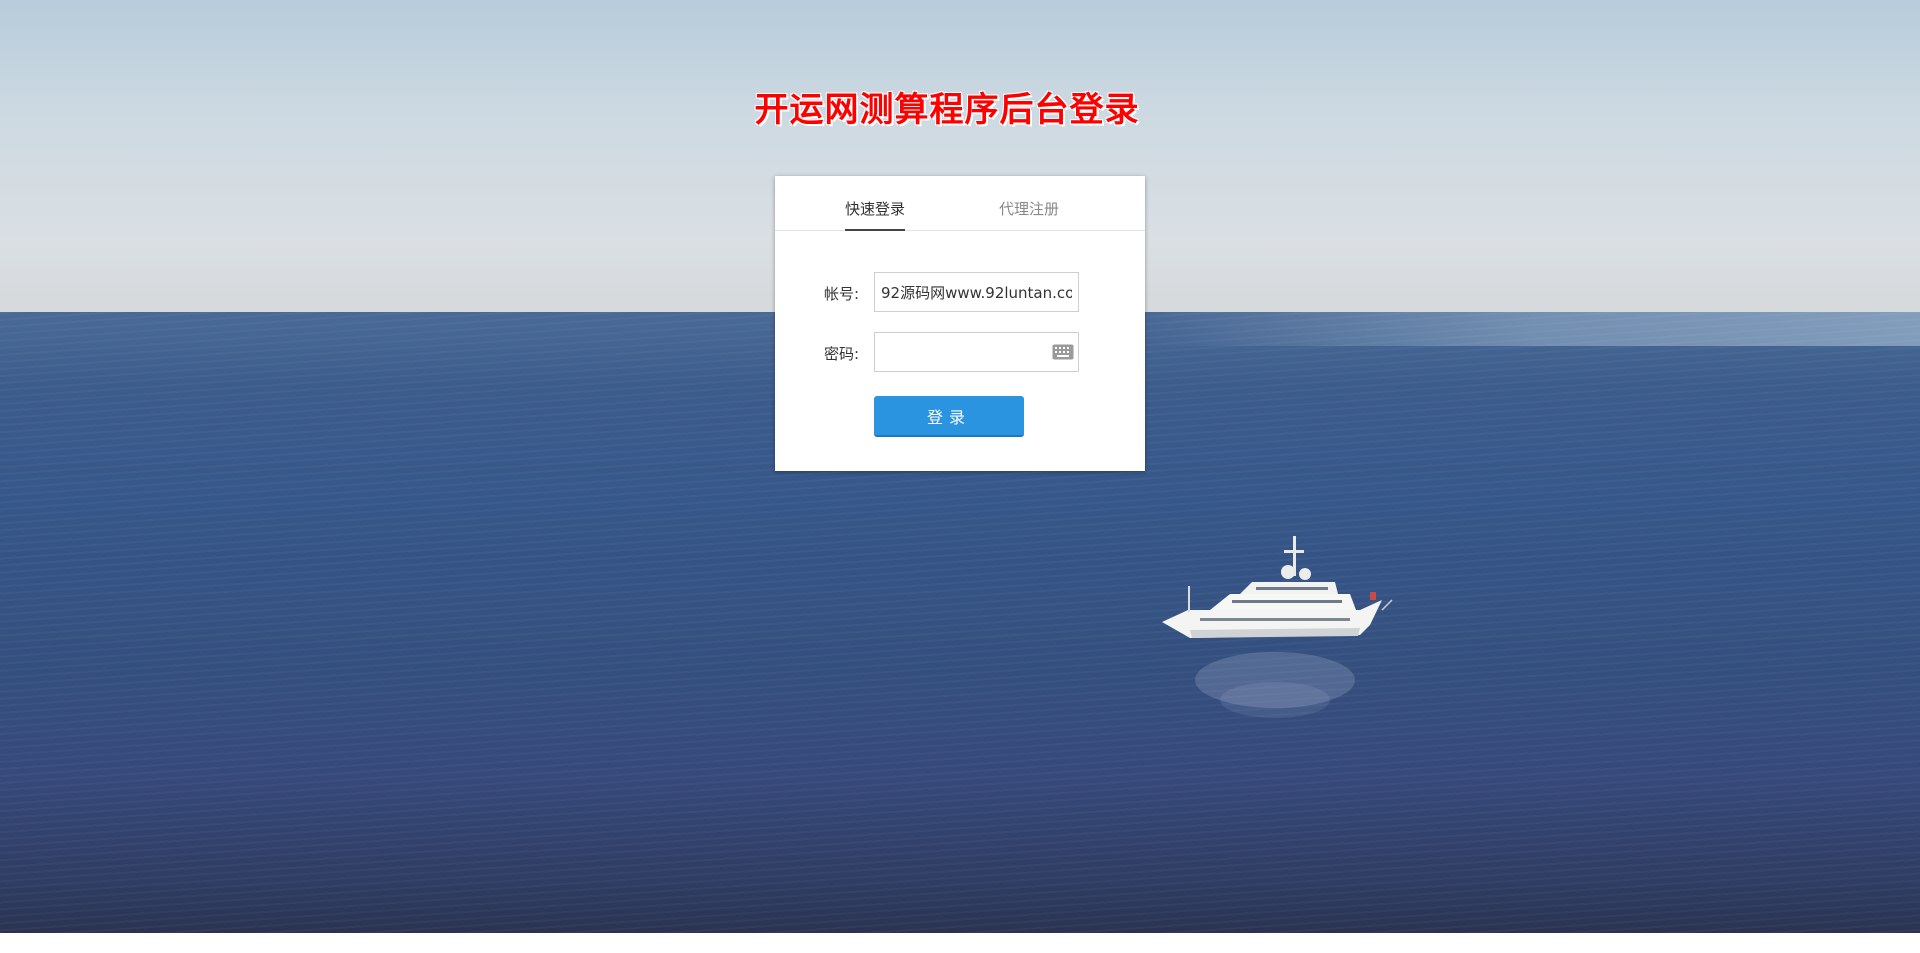  I want to click on yacht-image, so click(1277, 627).